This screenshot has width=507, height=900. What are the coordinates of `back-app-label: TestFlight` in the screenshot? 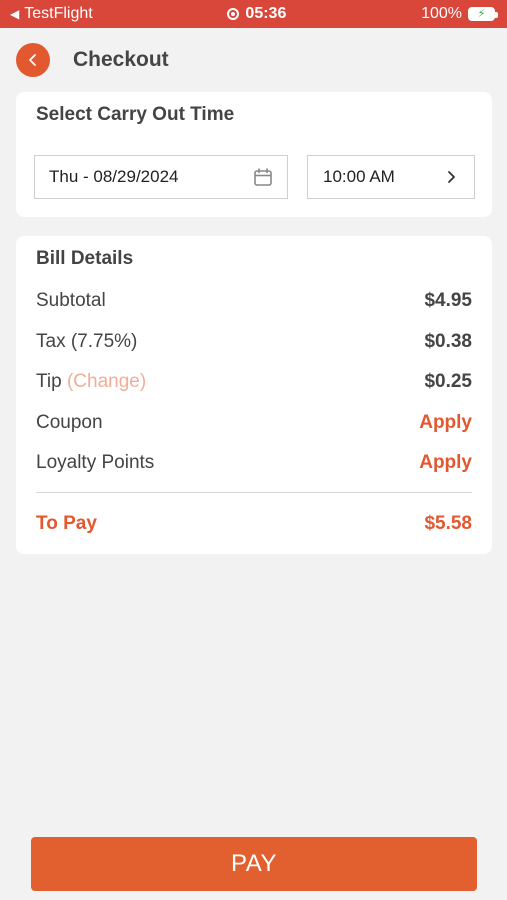 It's located at (58, 13).